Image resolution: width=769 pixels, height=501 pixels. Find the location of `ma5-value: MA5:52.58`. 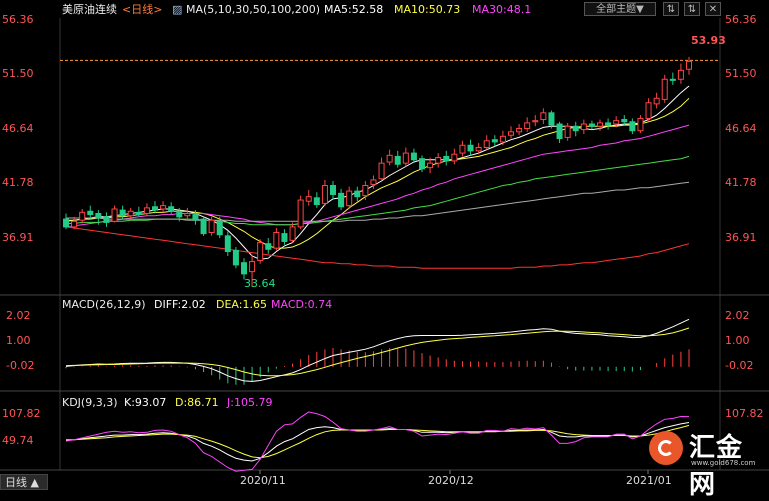

ma5-value: MA5:52.58 is located at coordinates (354, 9).